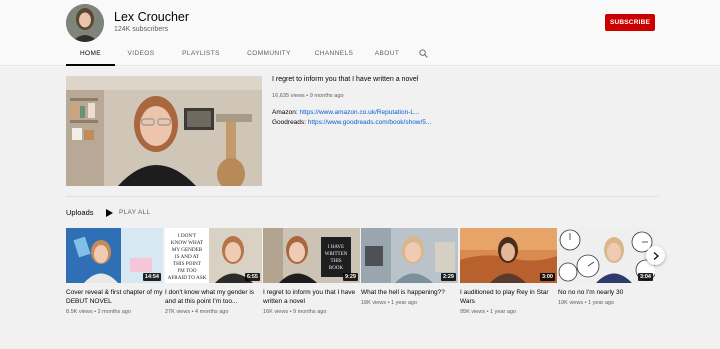 The image size is (720, 349). I want to click on uploads-section-title: Uploads, so click(80, 212).